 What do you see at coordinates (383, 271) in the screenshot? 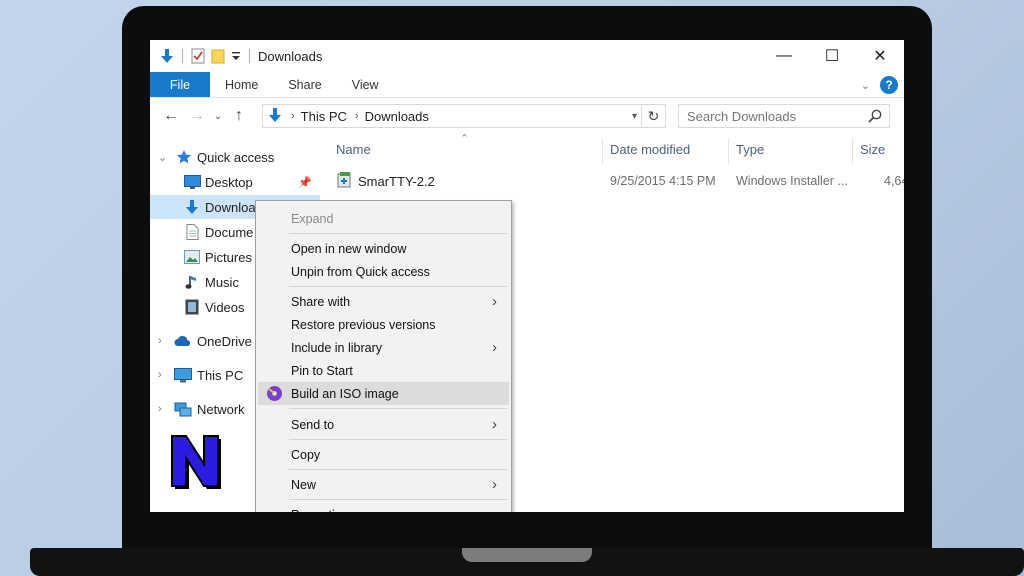
I see `menu-item-unpin-from-quick-access: Unpin from Quick access` at bounding box center [383, 271].